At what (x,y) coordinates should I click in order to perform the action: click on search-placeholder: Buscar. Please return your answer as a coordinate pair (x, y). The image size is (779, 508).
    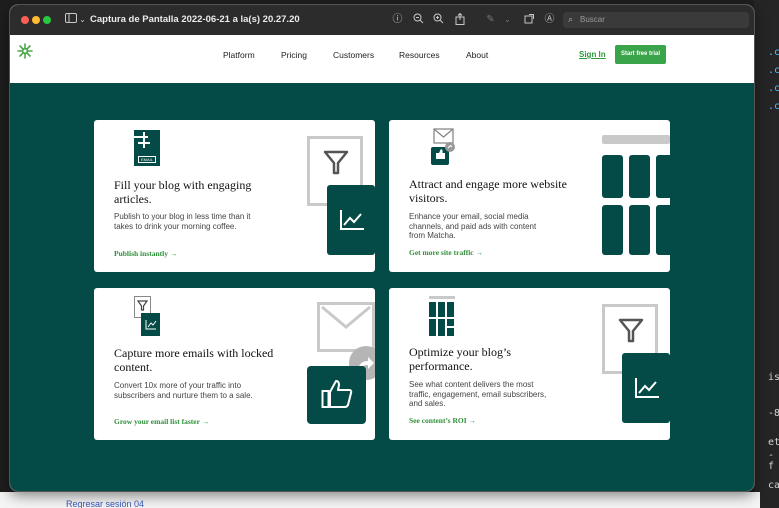
    Looking at the image, I should click on (592, 19).